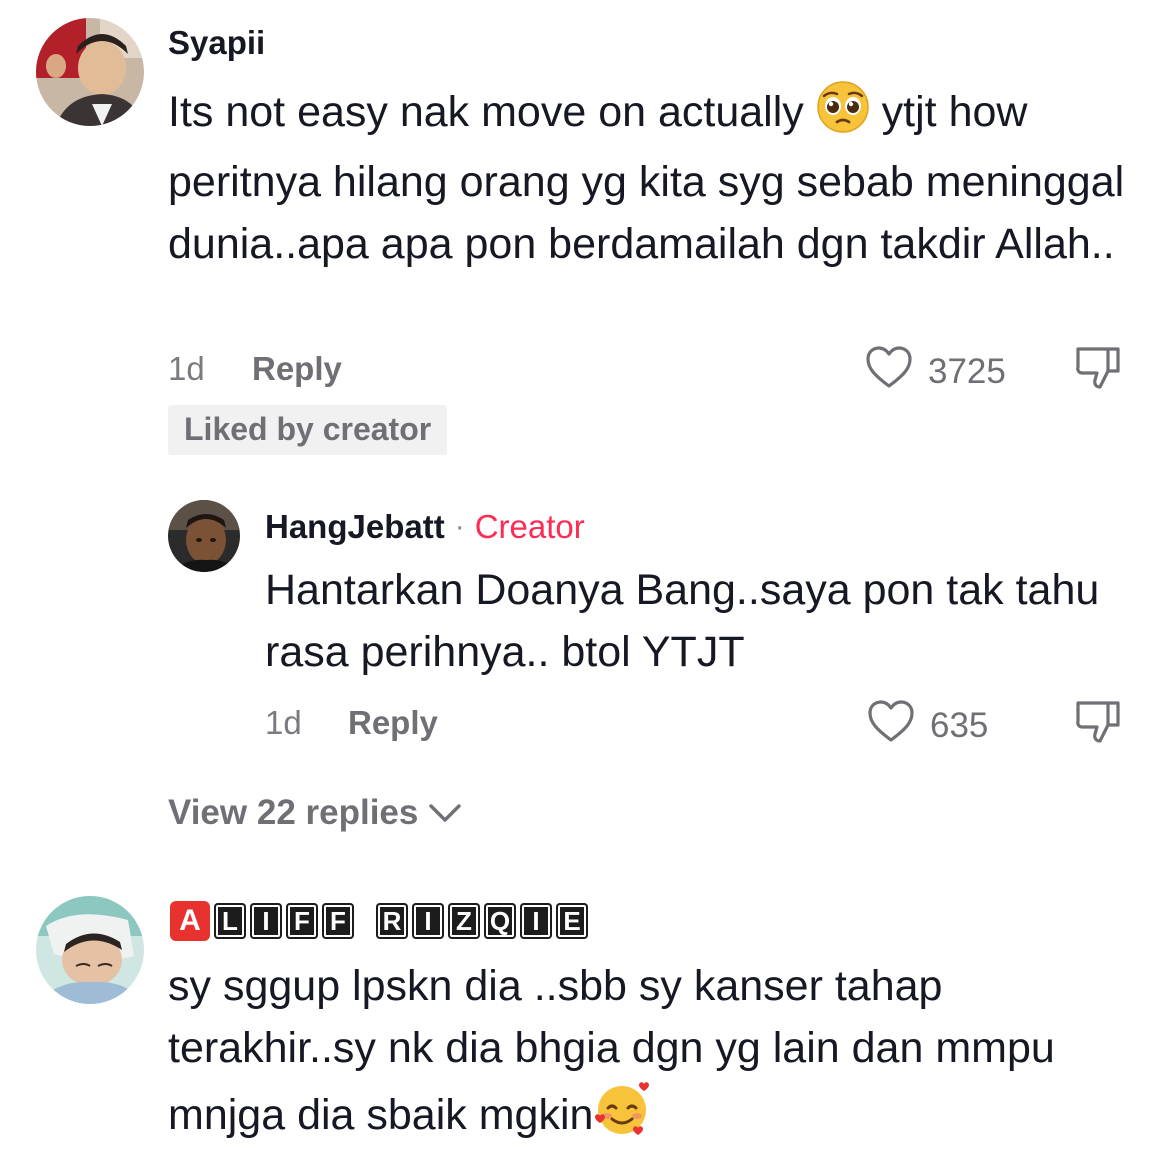  I want to click on like-button: 3725, so click(935, 371).